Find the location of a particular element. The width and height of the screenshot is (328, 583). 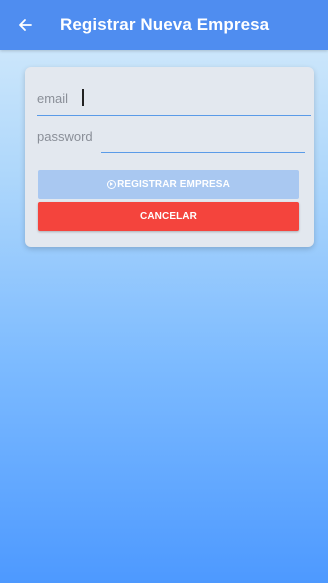

text-cursor is located at coordinates (83, 97).